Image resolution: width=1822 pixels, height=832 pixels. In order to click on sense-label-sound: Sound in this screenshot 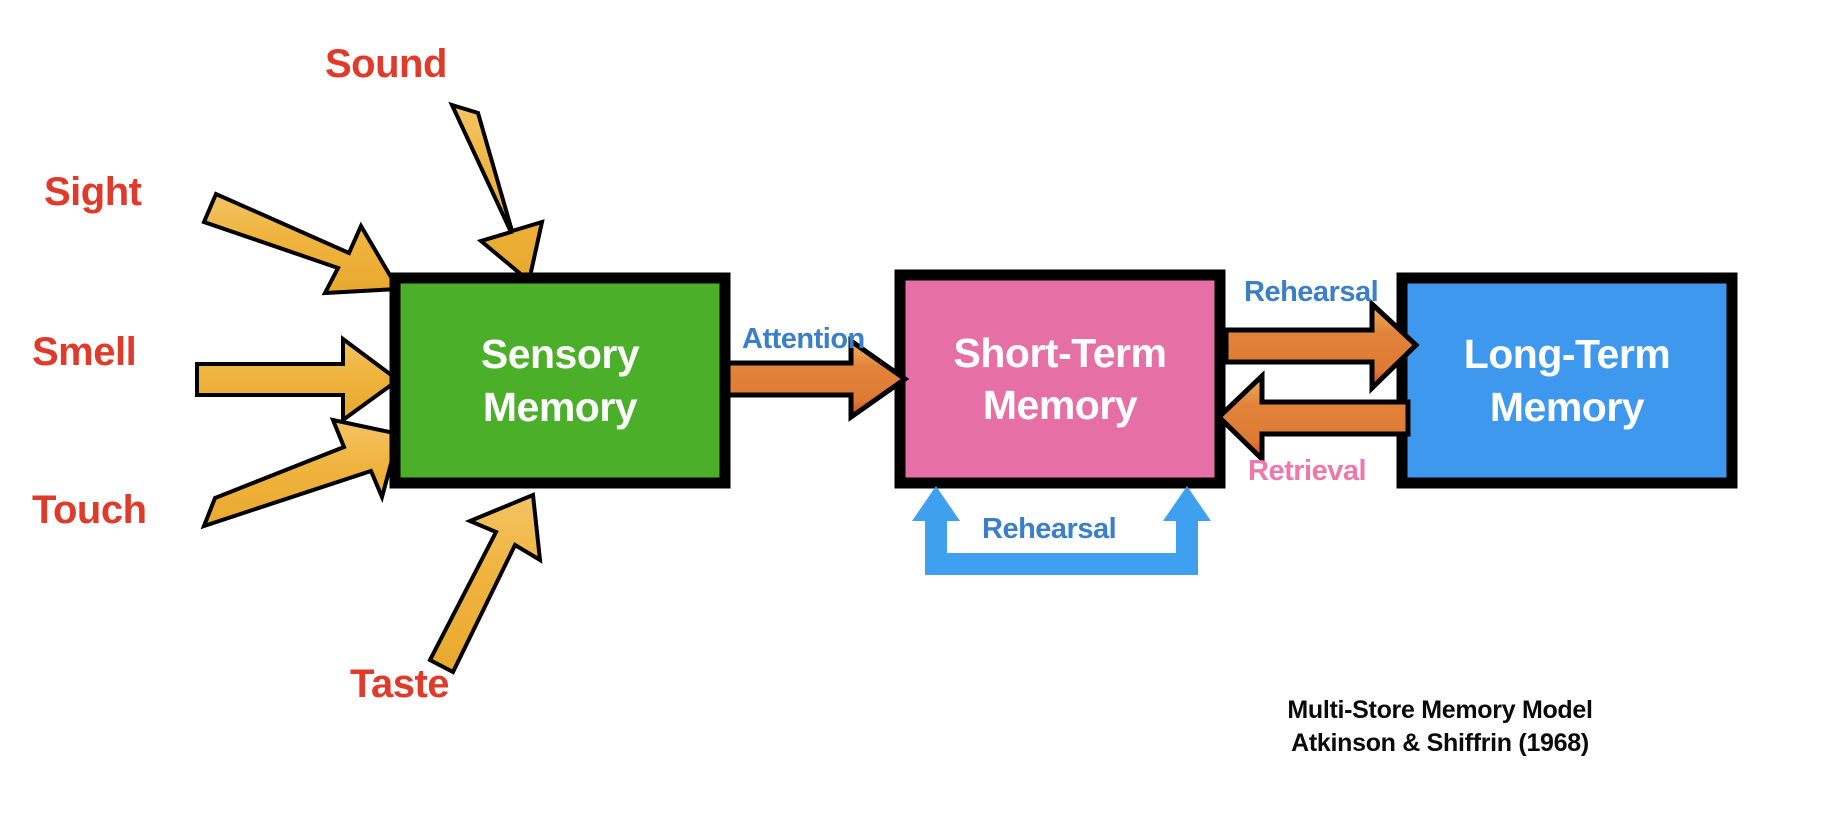, I will do `click(386, 64)`.